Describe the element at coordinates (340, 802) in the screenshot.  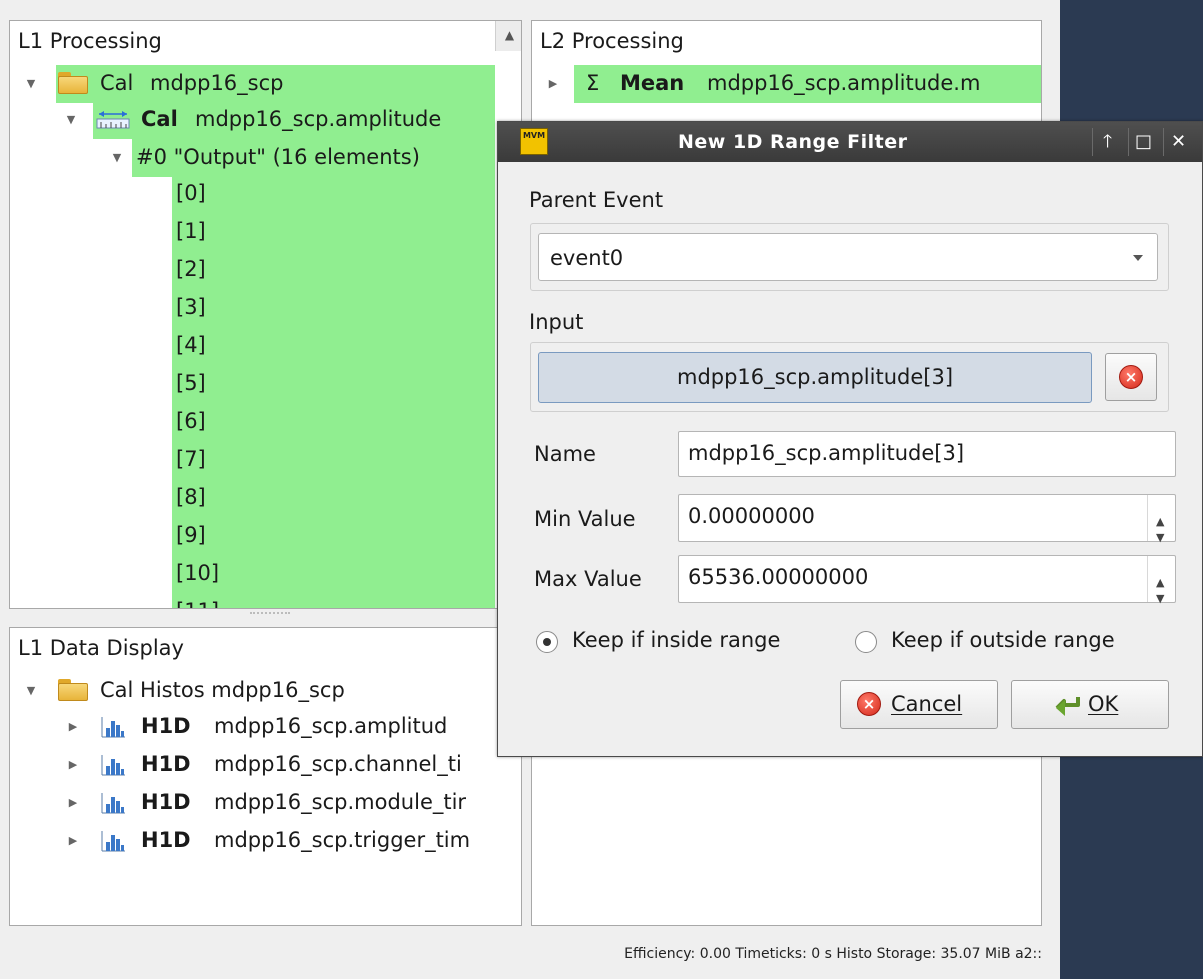
I see `tree-item-name: mdpp16_scp.module_tir` at that location.